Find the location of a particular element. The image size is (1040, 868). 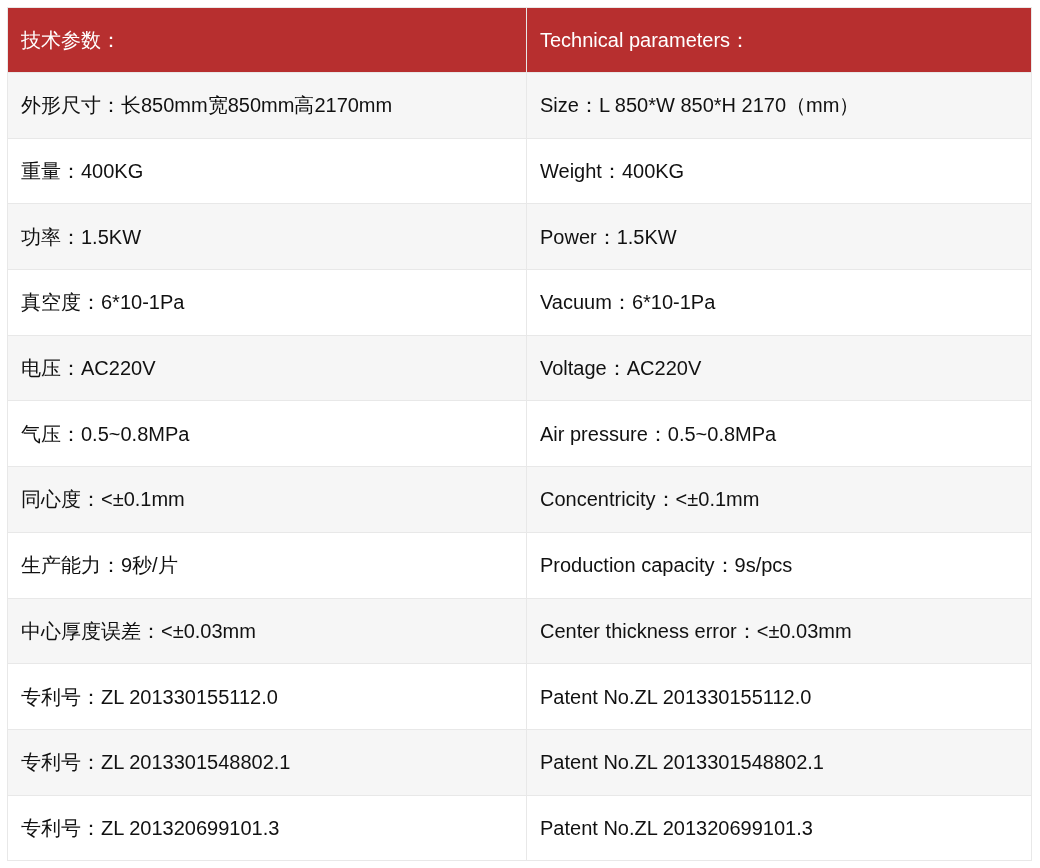

table-cell: Concentricity：<±0.1mm is located at coordinates (778, 499).